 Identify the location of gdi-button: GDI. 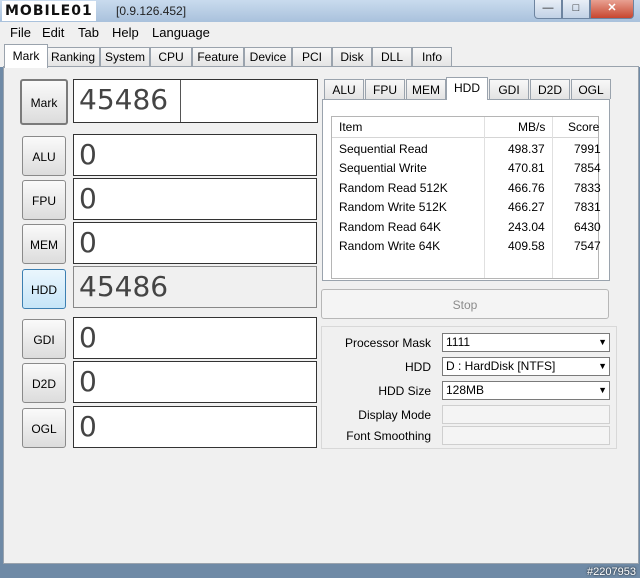
(44, 339).